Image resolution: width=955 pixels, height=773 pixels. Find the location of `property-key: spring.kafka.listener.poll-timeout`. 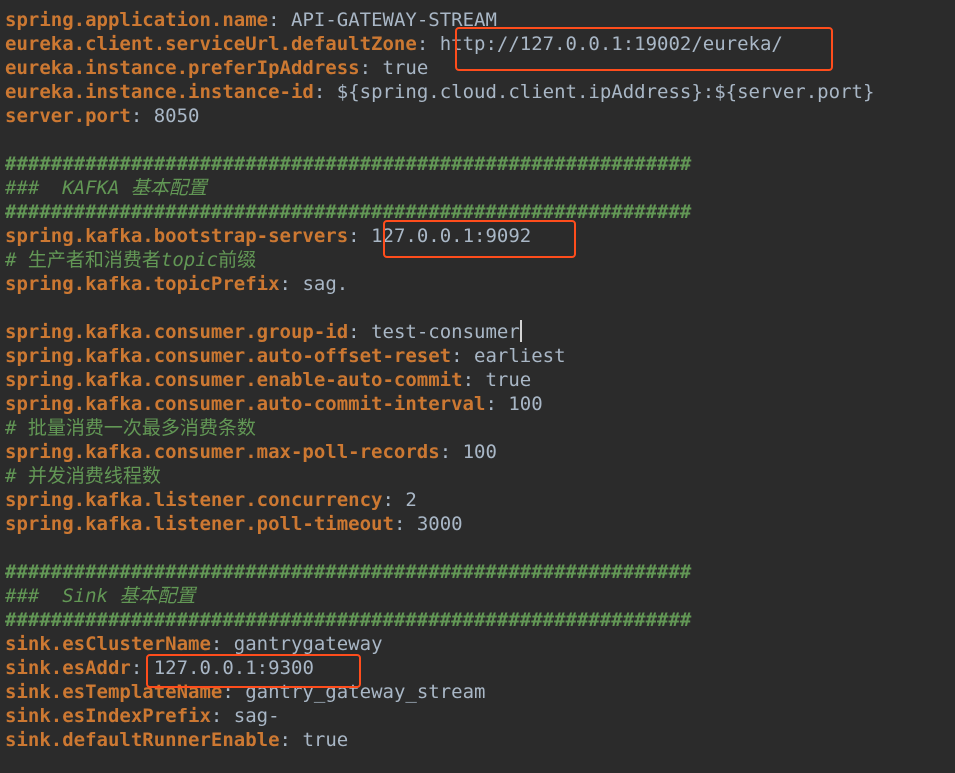

property-key: spring.kafka.listener.poll-timeout is located at coordinates (199, 524).